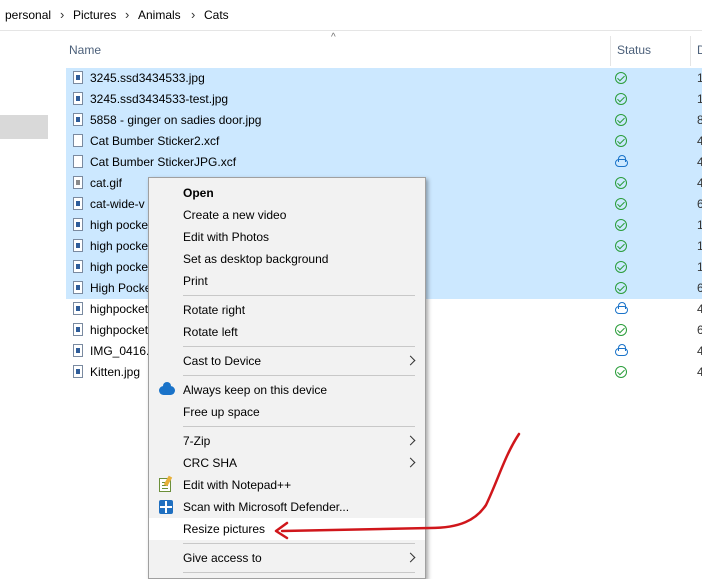  What do you see at coordinates (24, 127) in the screenshot?
I see `nav-selected-item` at bounding box center [24, 127].